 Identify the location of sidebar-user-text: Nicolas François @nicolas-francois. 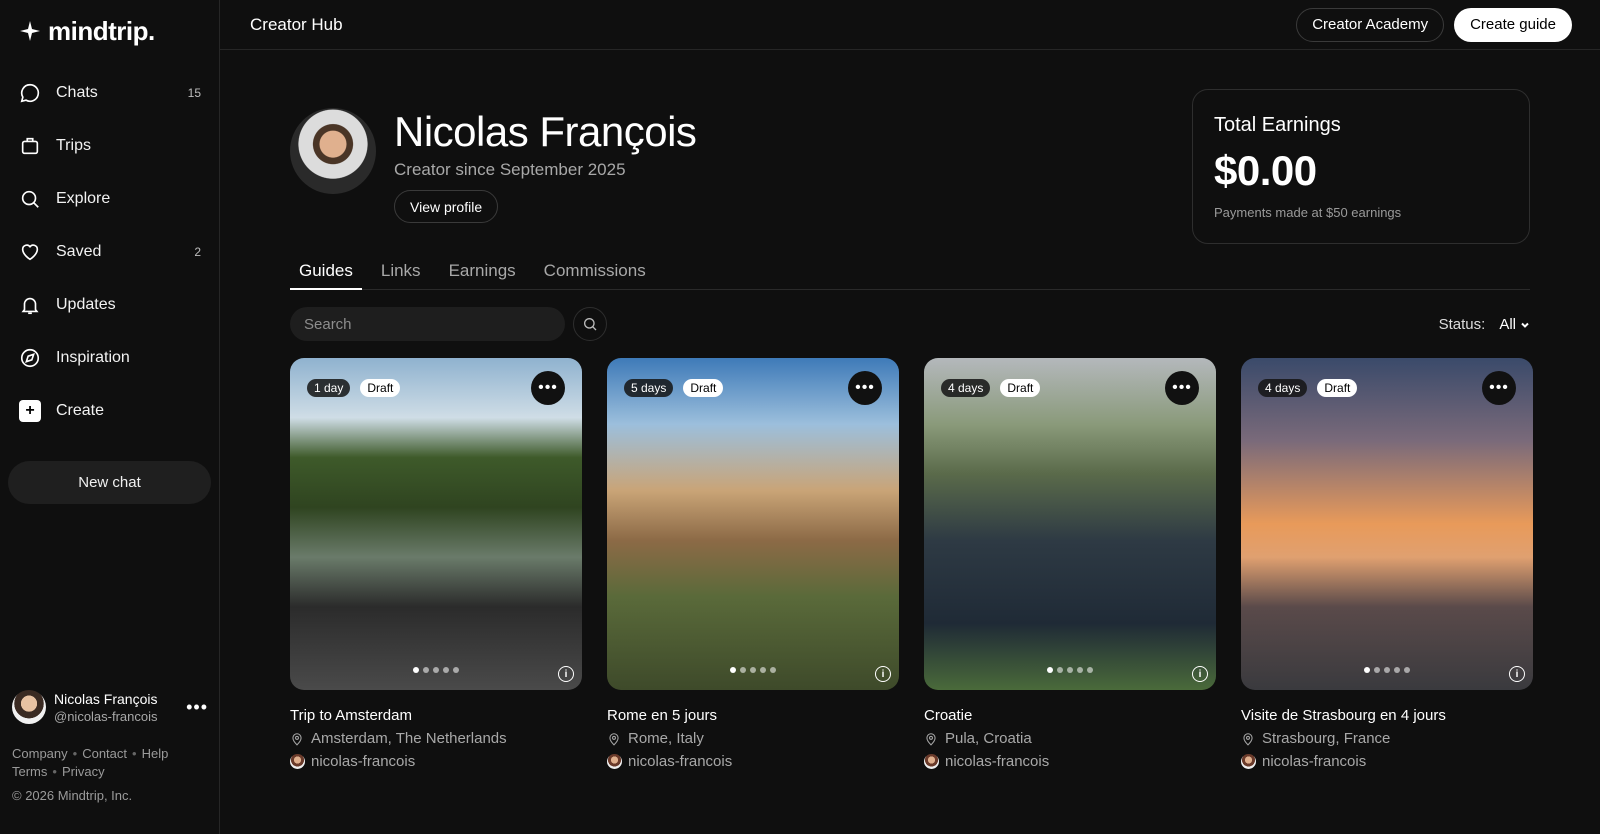
(120, 707).